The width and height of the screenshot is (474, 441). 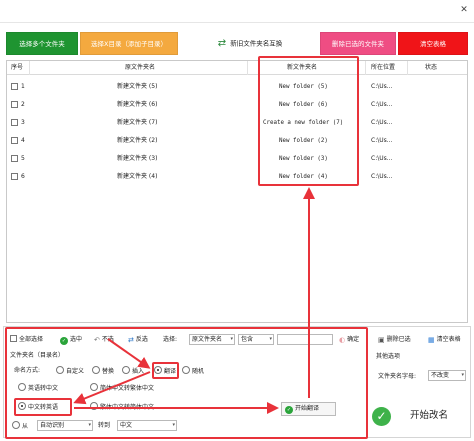 I want to click on delete-selected-folders-button: 删除已选的文件夹, so click(x=358, y=43).